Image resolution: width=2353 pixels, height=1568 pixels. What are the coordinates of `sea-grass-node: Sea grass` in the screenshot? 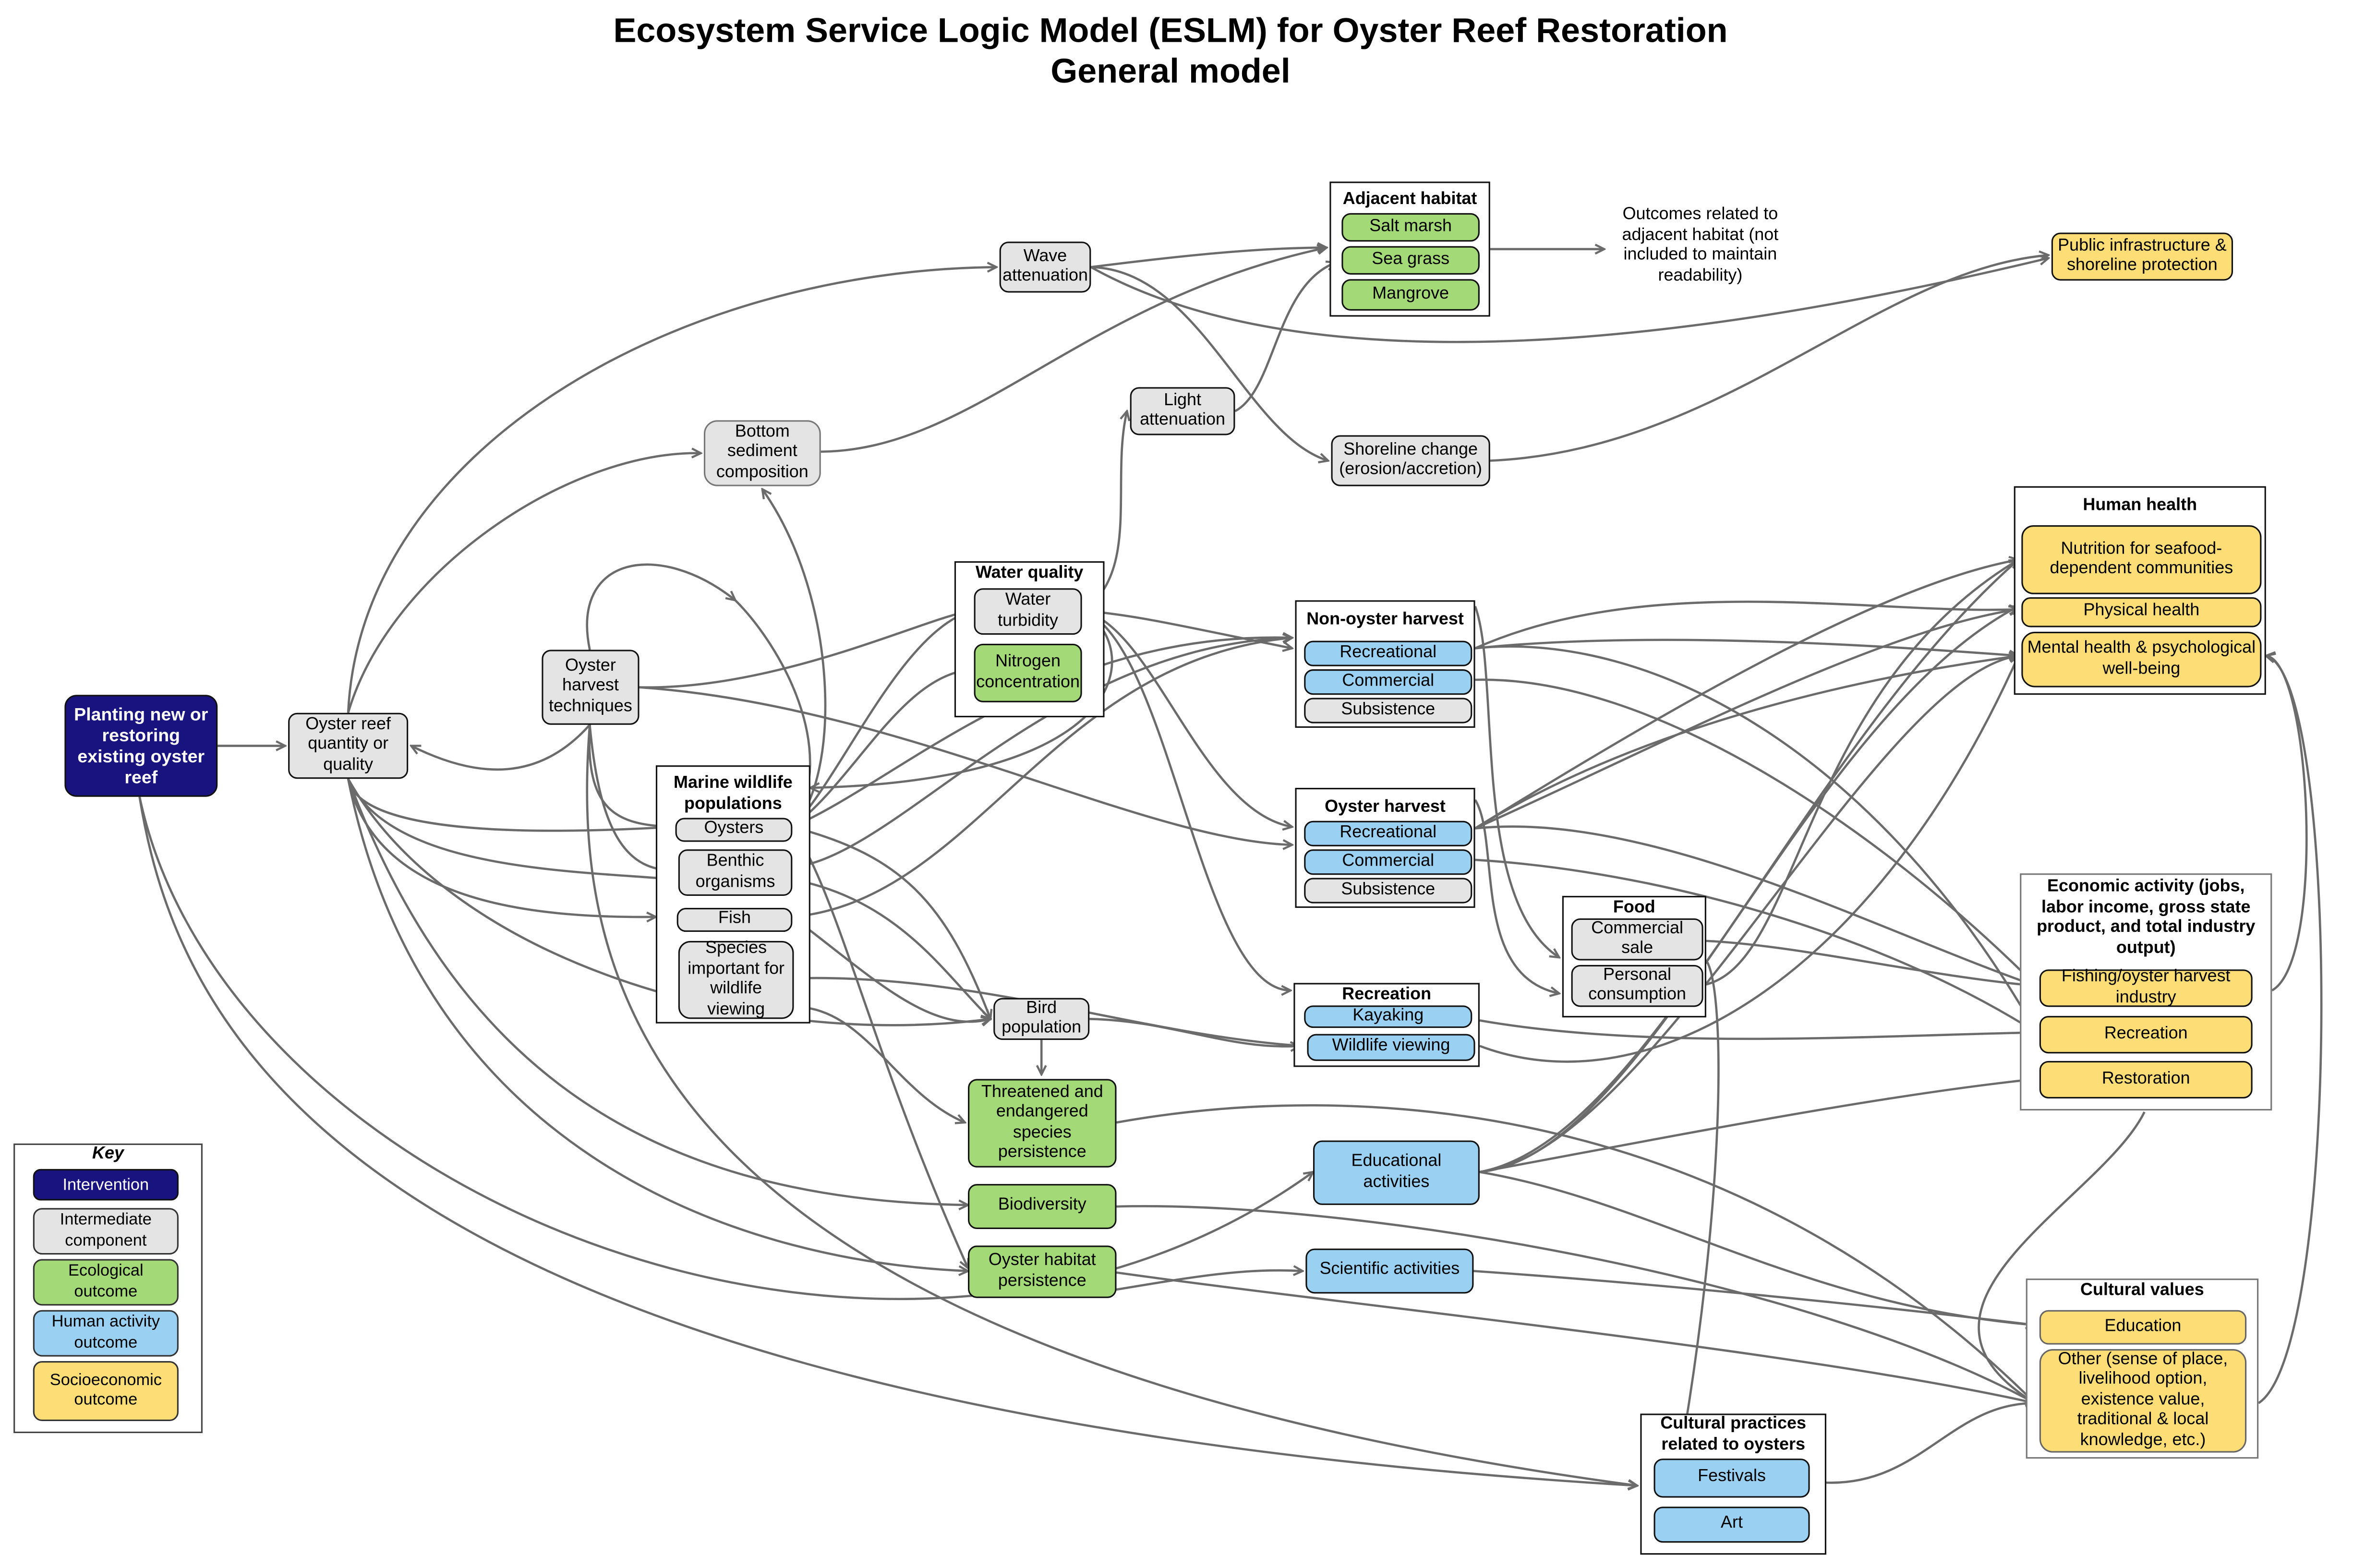 It's located at (1410, 260).